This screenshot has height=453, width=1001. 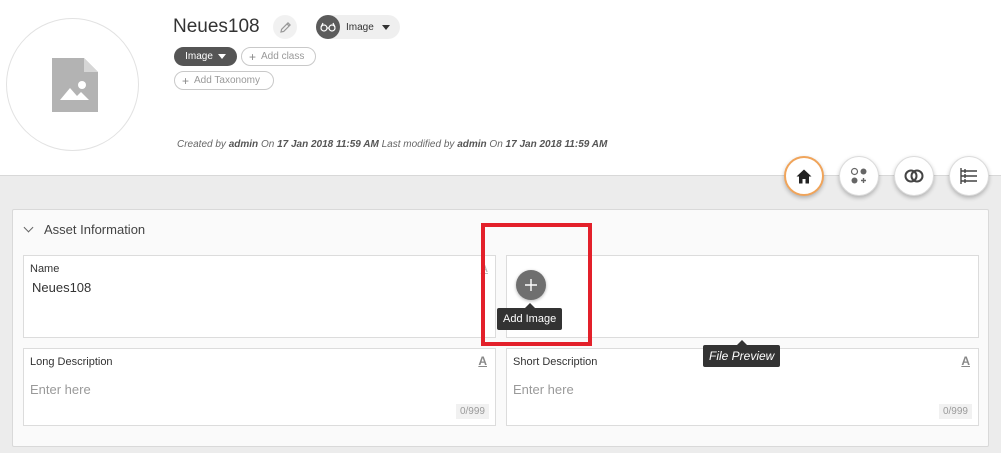 I want to click on glasses-icon, so click(x=328, y=27).